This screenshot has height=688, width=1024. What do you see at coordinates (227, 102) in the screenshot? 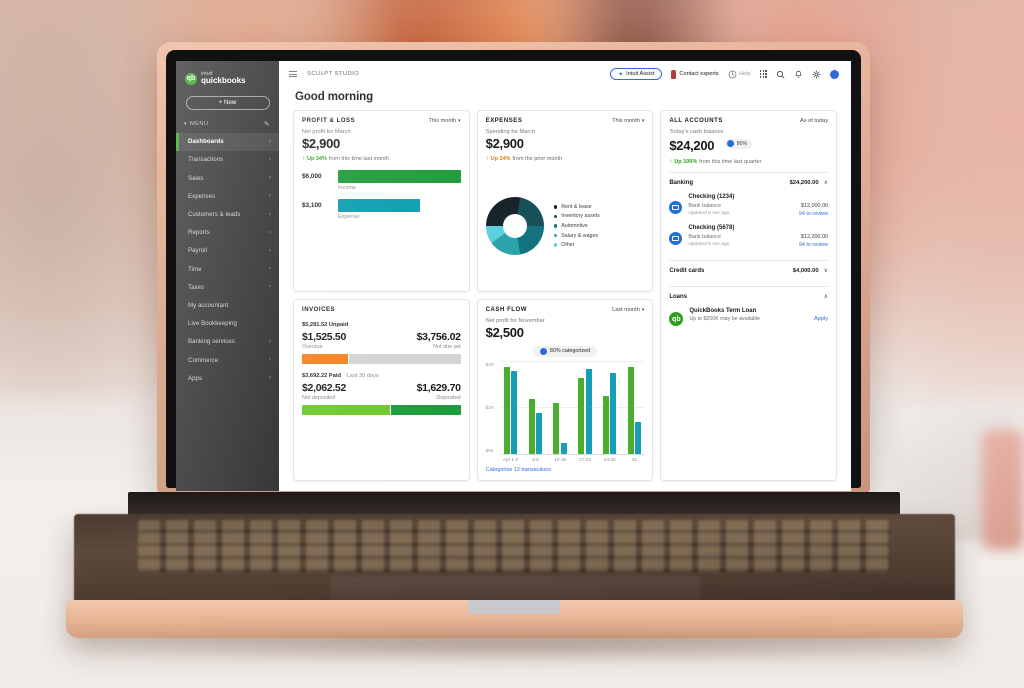
I see `new-button: + New` at bounding box center [227, 102].